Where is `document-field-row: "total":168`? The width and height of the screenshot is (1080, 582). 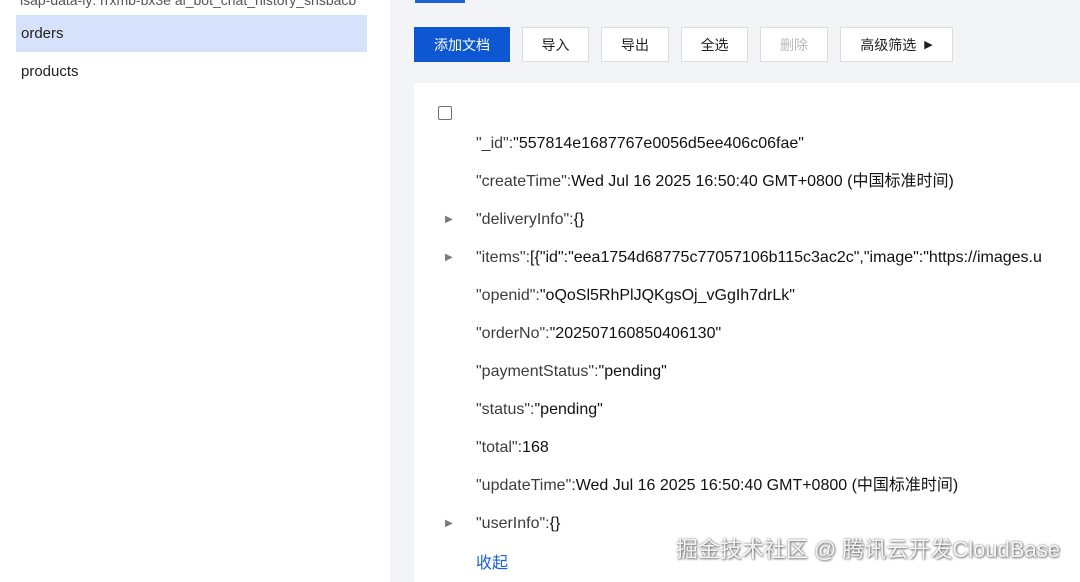
document-field-row: "total":168 is located at coordinates (512, 448).